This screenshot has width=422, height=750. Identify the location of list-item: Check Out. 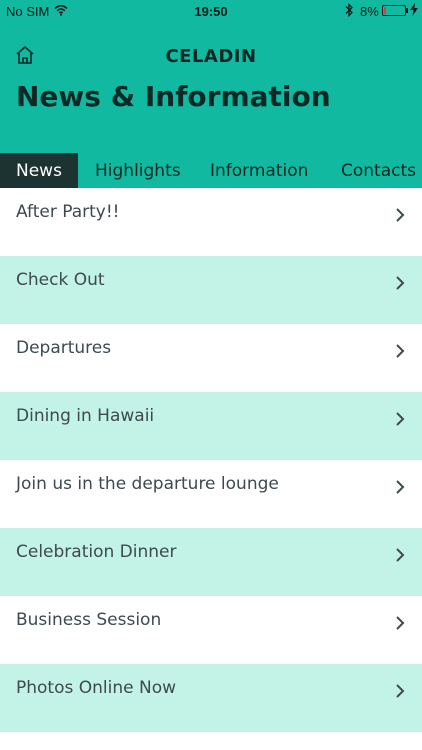
(211, 290).